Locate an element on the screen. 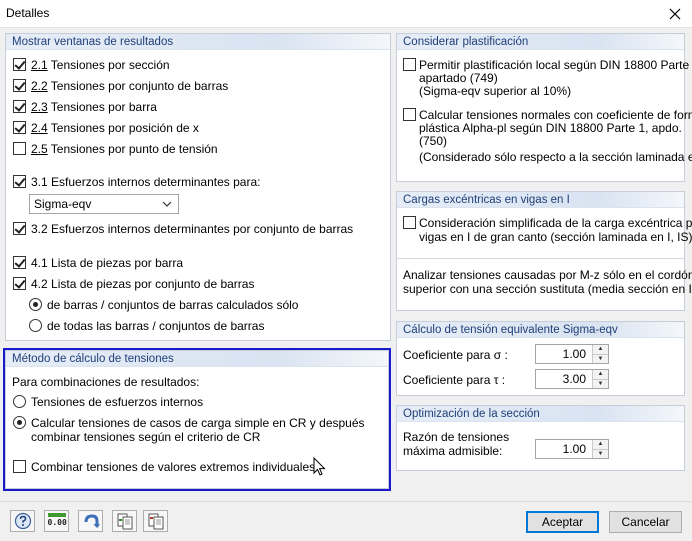 The image size is (692, 541). eccentric-checkbox is located at coordinates (409, 222).